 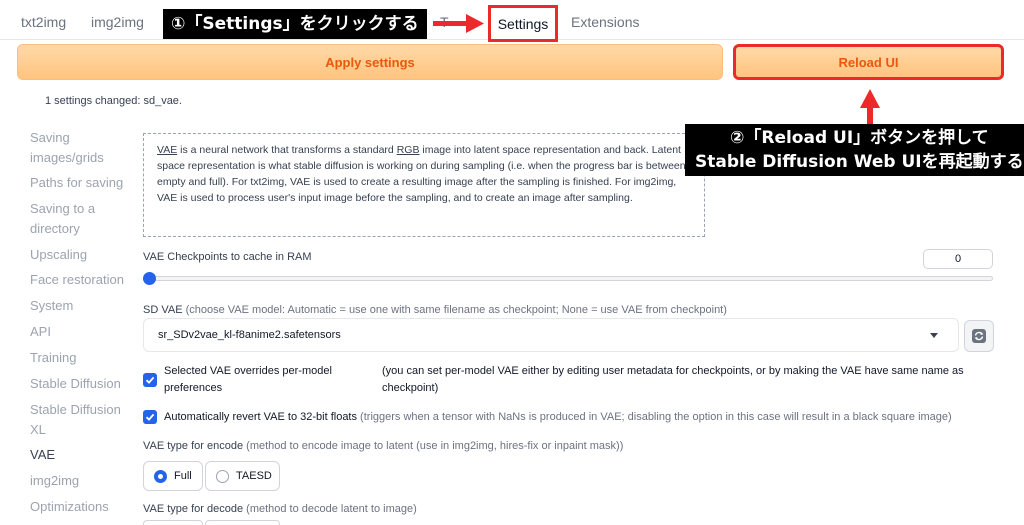 What do you see at coordinates (80, 455) in the screenshot?
I see `sidebar-item-vae: VAE` at bounding box center [80, 455].